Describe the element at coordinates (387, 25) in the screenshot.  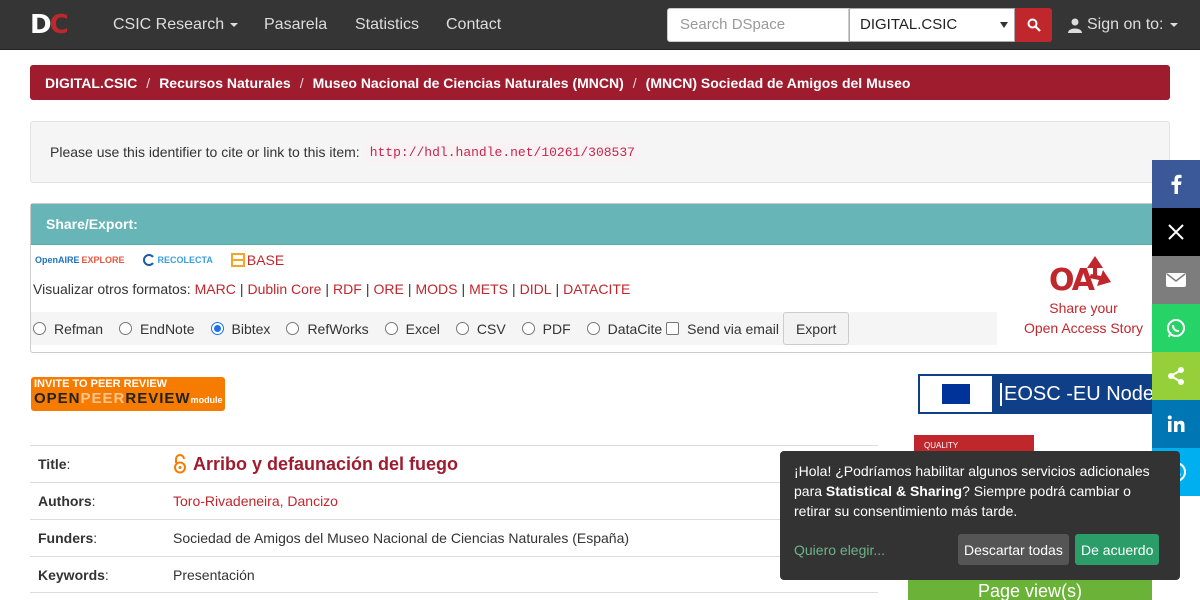
I see `nav-statistics: Statistics` at that location.